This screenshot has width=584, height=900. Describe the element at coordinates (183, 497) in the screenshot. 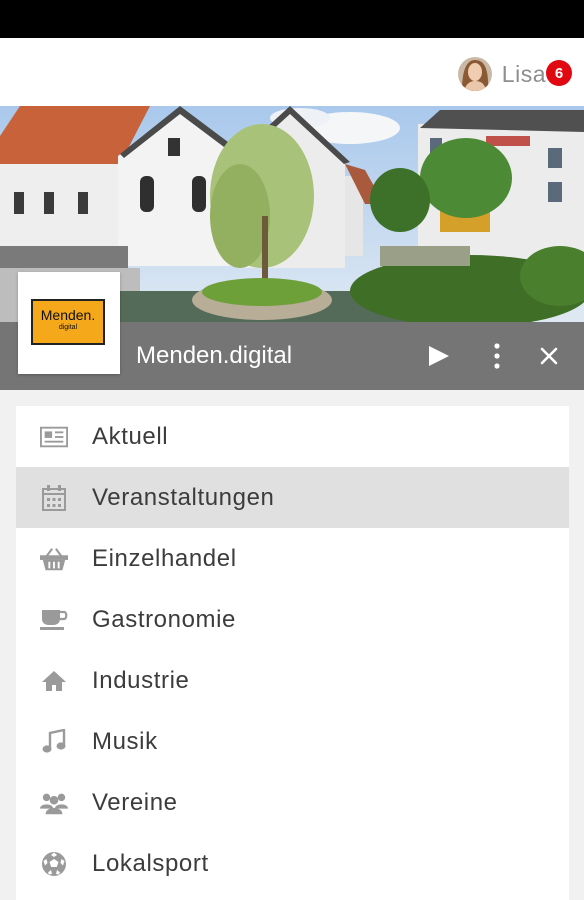

I see `menu-item-label: Veranstaltungen` at that location.